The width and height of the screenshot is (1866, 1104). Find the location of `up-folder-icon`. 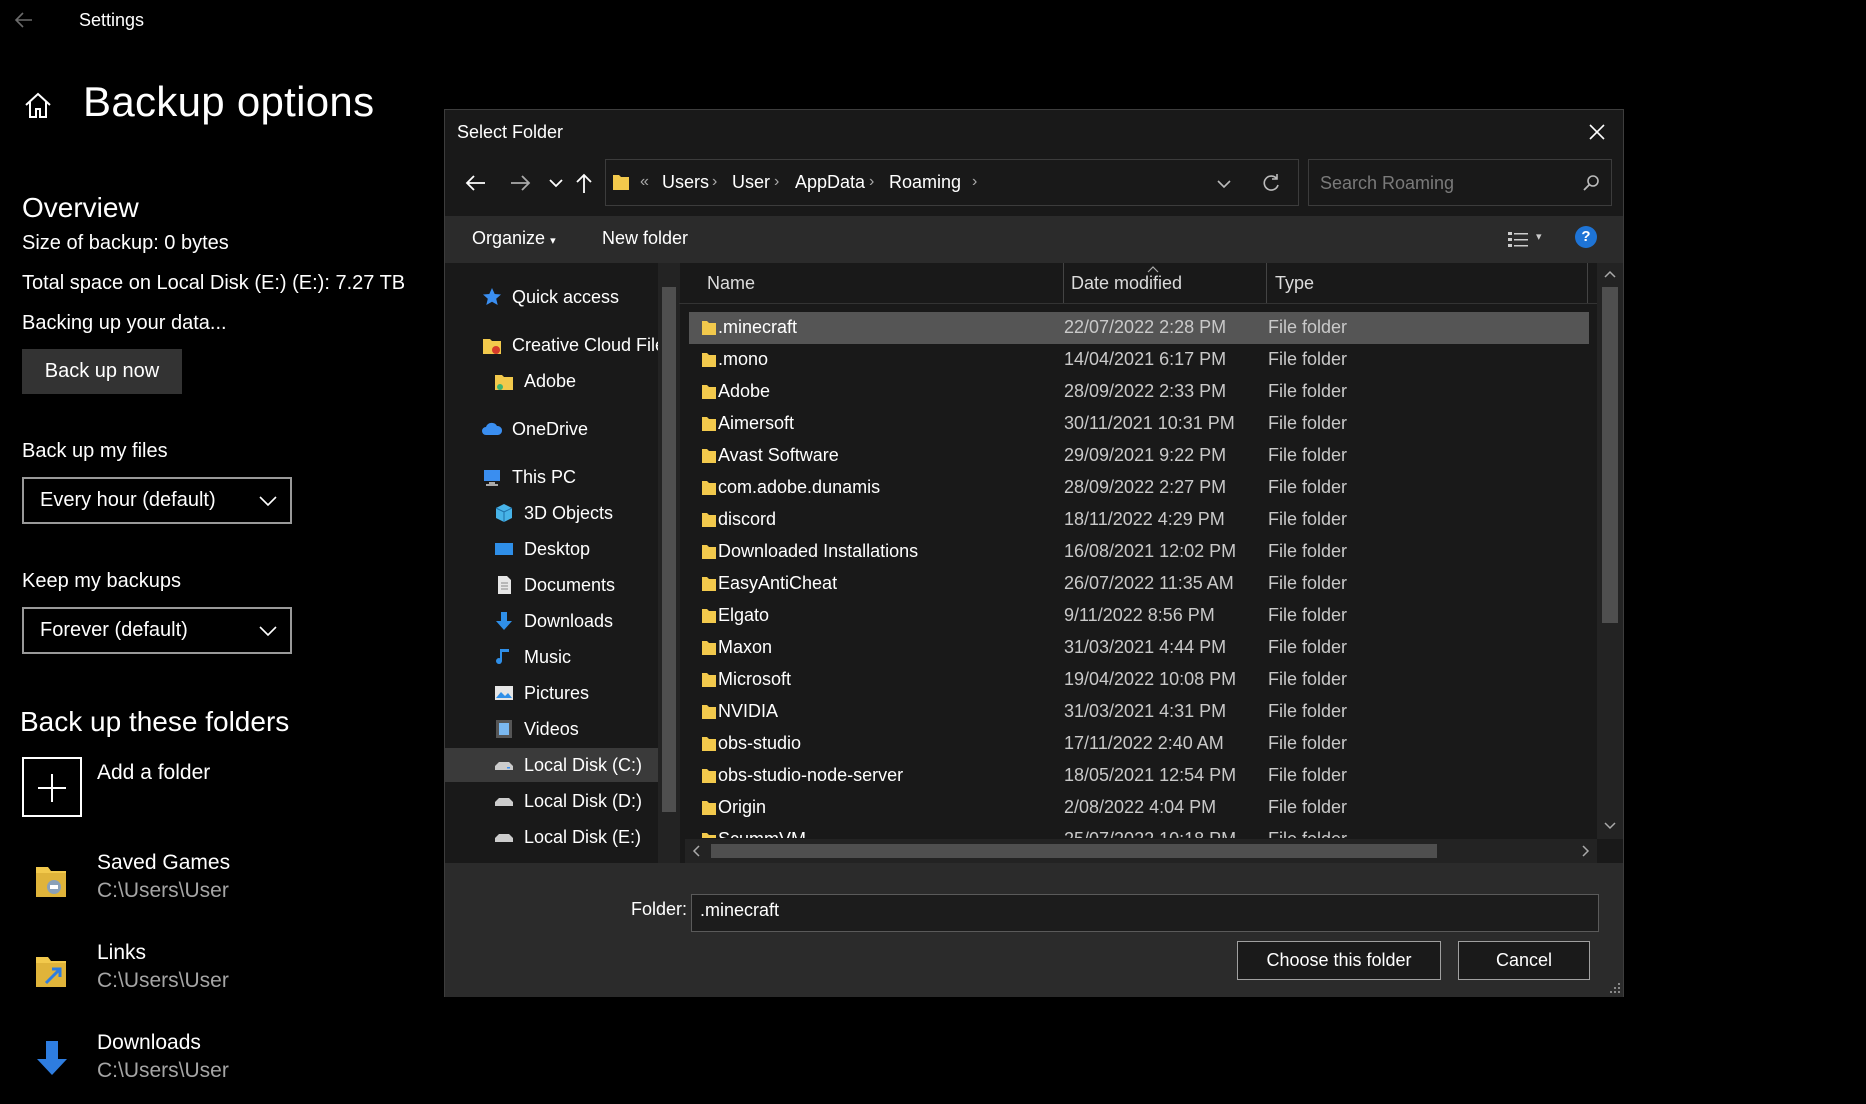

up-folder-icon is located at coordinates (584, 183).